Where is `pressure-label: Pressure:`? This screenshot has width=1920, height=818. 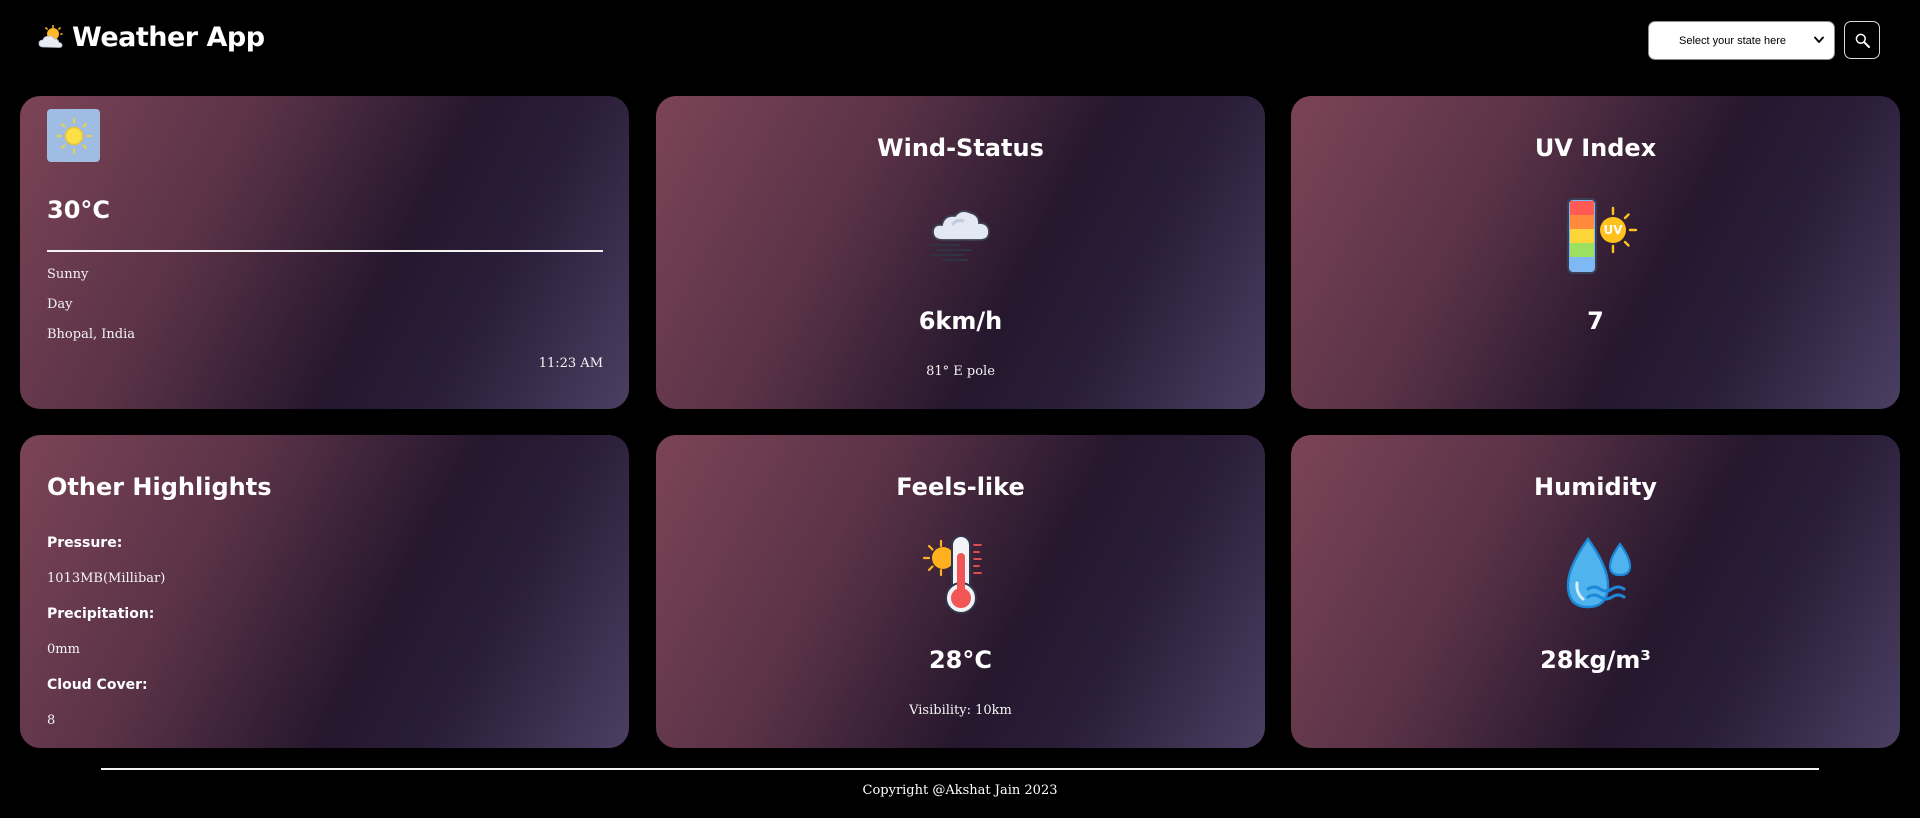 pressure-label: Pressure: is located at coordinates (85, 543).